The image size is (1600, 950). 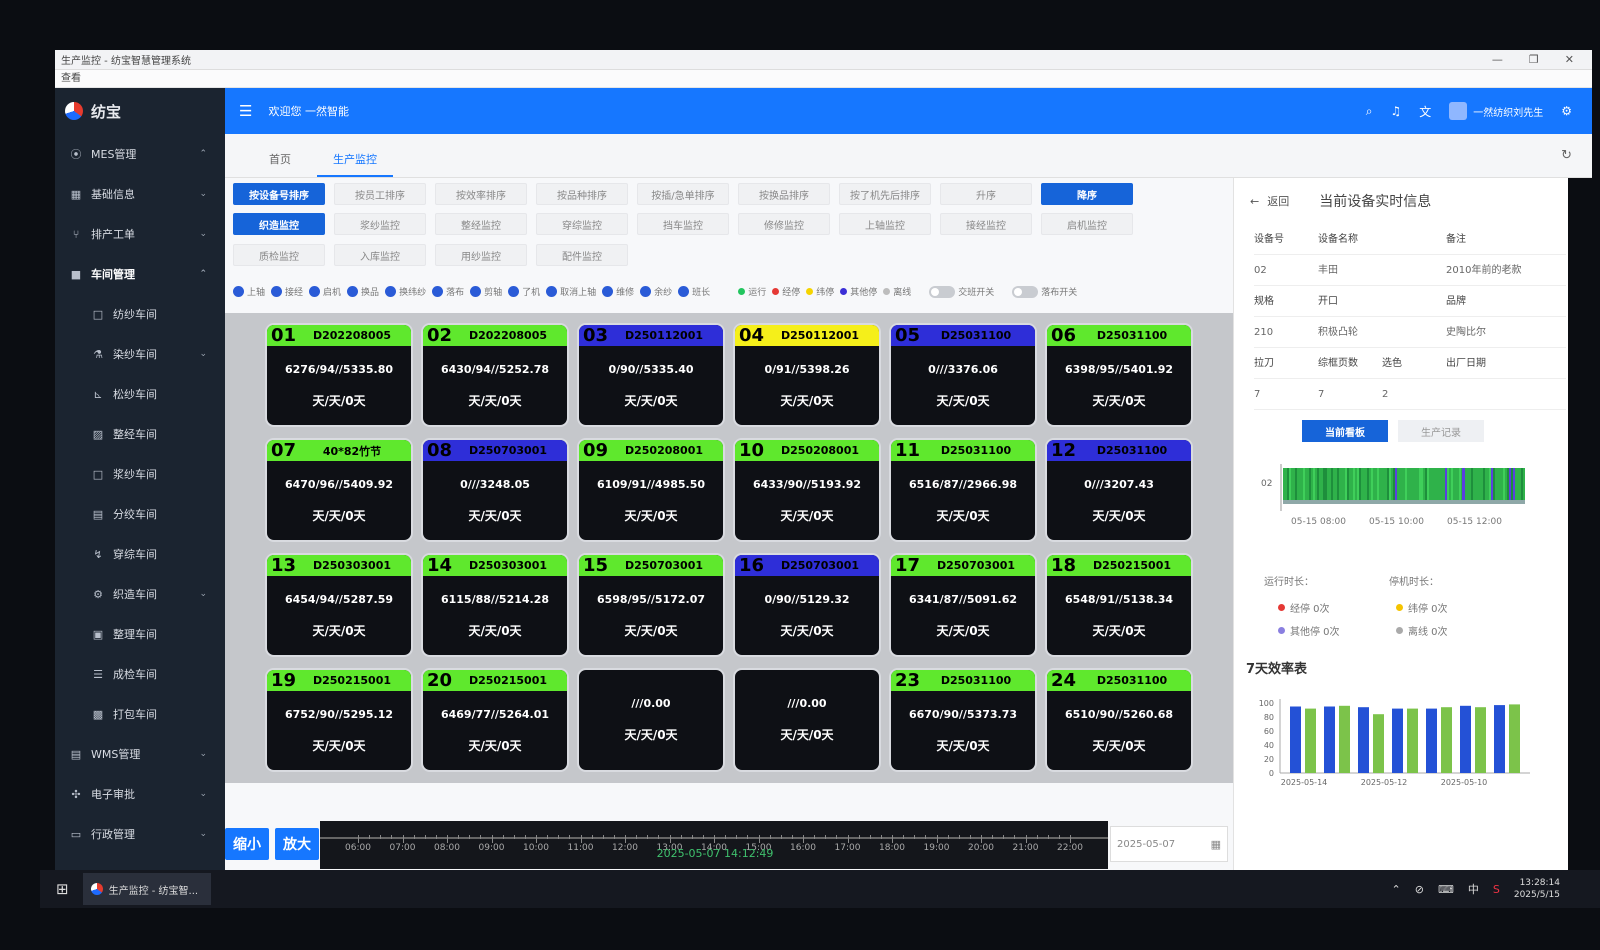 What do you see at coordinates (807, 375) in the screenshot?
I see `machine-card: 04 D250112001 0/91//5398.26 天/天/0天` at bounding box center [807, 375].